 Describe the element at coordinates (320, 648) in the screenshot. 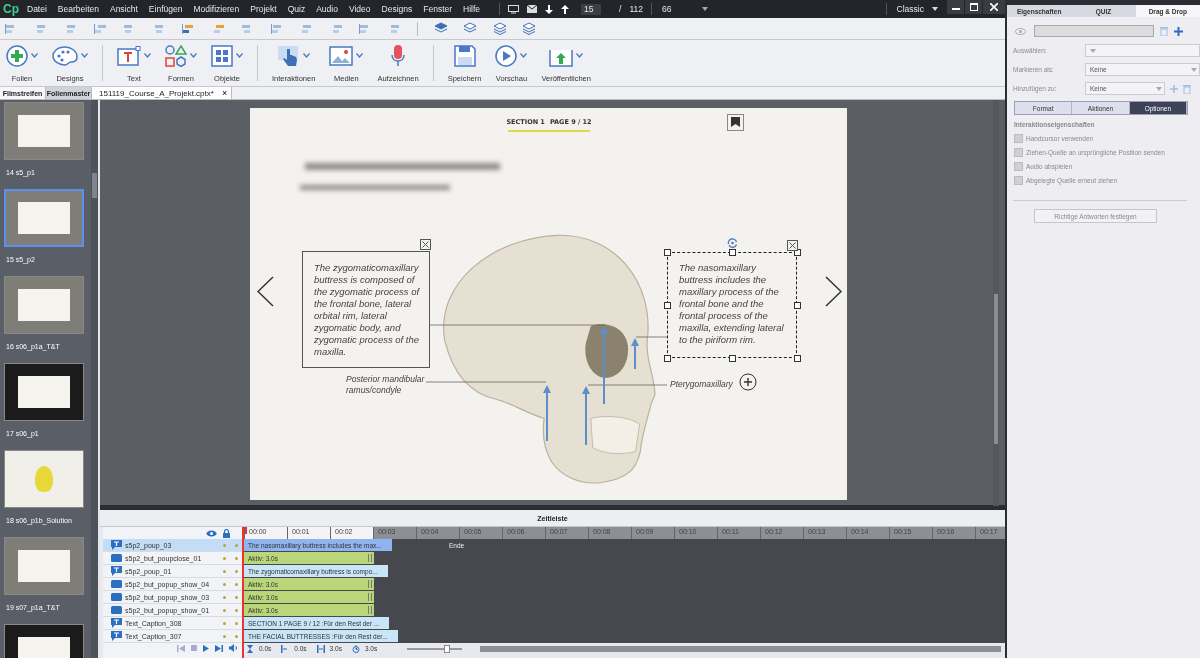

I see `duration-icon` at that location.